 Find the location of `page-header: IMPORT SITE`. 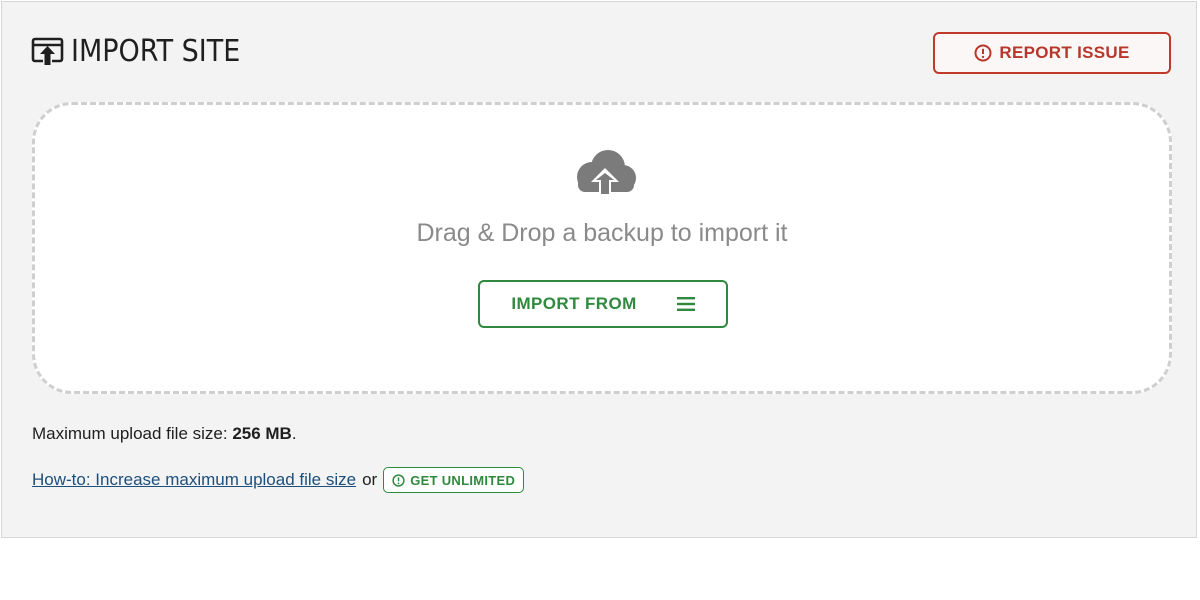

page-header: IMPORT SITE is located at coordinates (145, 51).